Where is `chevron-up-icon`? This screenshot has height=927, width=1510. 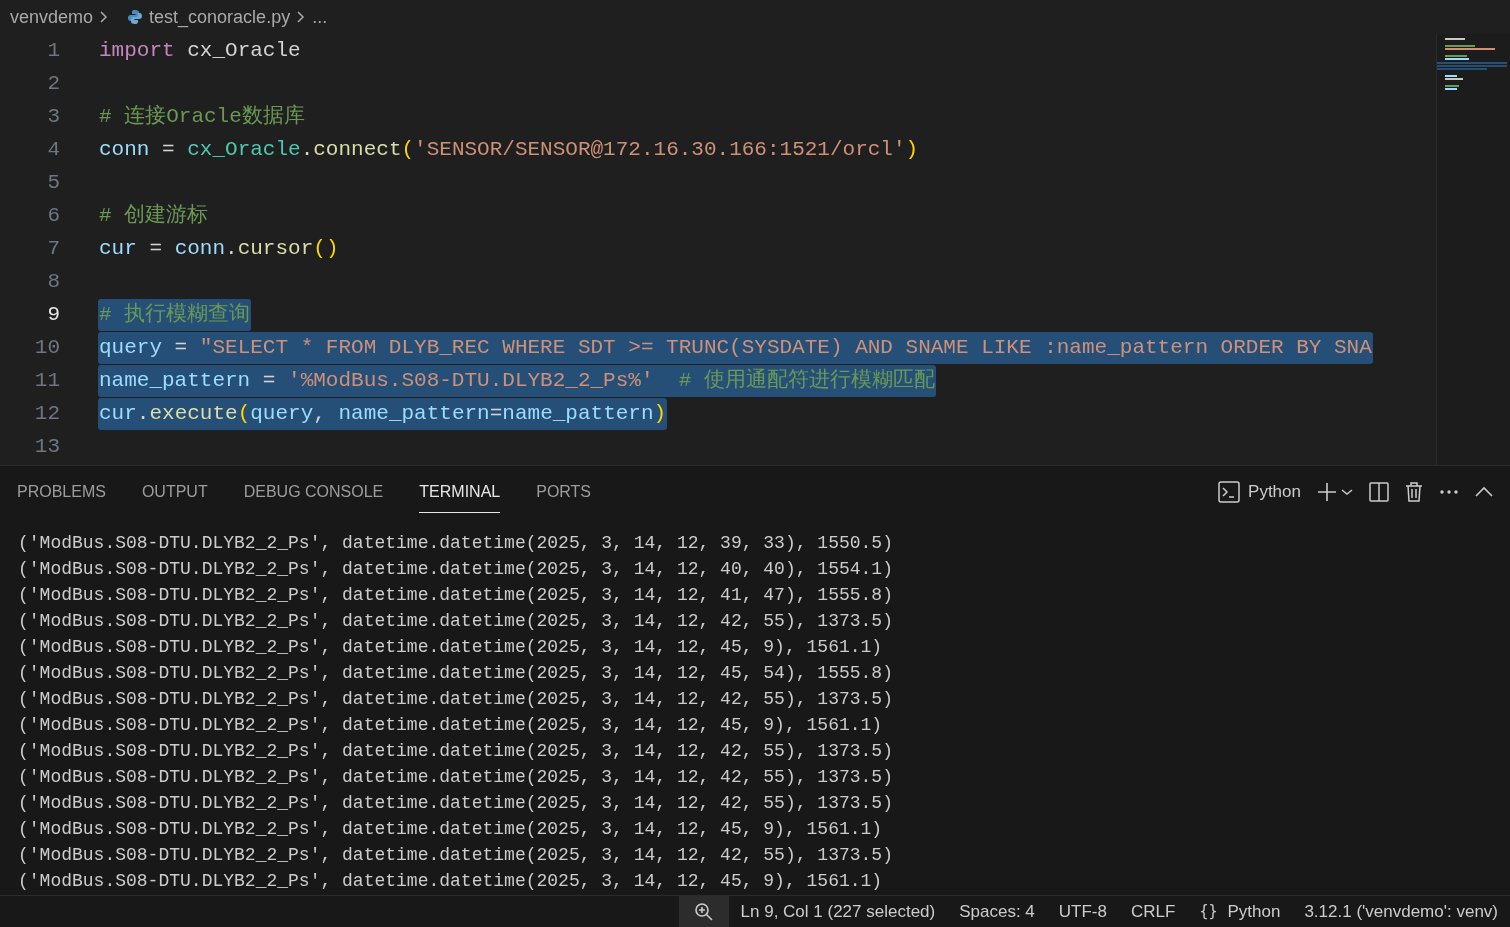 chevron-up-icon is located at coordinates (1484, 492).